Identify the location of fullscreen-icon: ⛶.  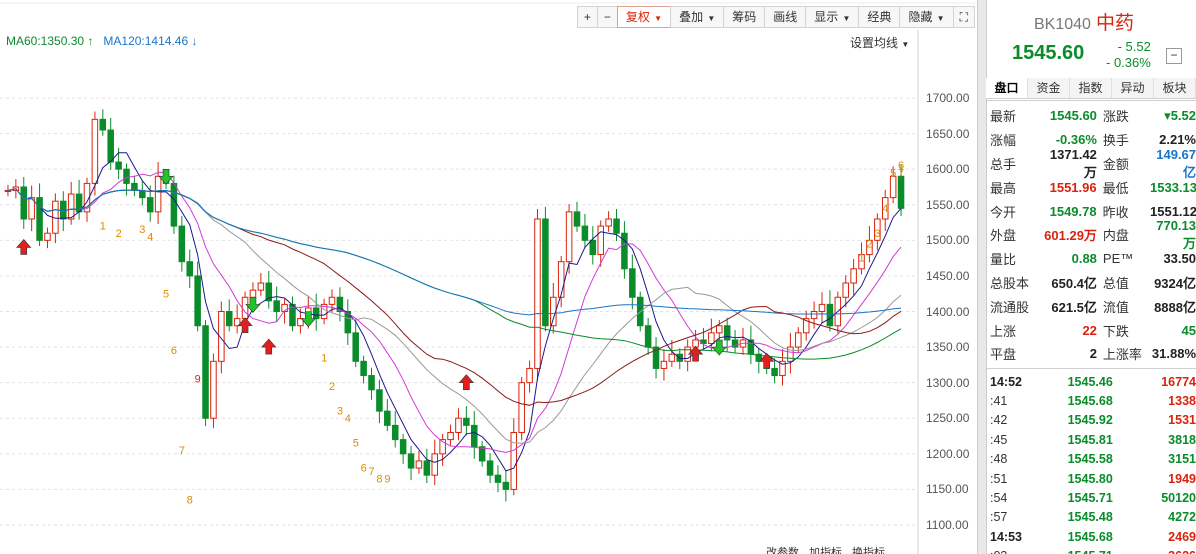
(963, 17).